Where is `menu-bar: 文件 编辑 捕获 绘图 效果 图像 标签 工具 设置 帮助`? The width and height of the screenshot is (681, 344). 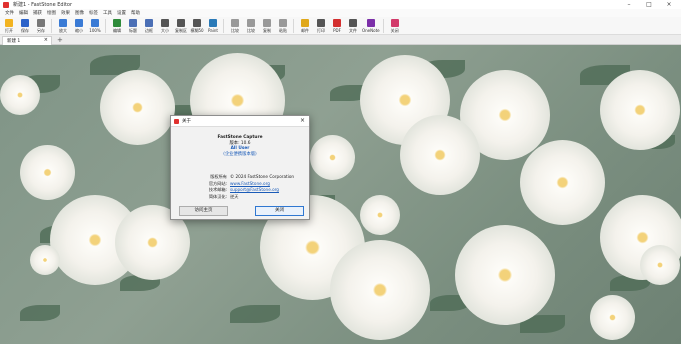
menu-bar: 文件 编辑 捕获 绘图 效果 图像 标签 工具 设置 帮助 is located at coordinates (340, 13).